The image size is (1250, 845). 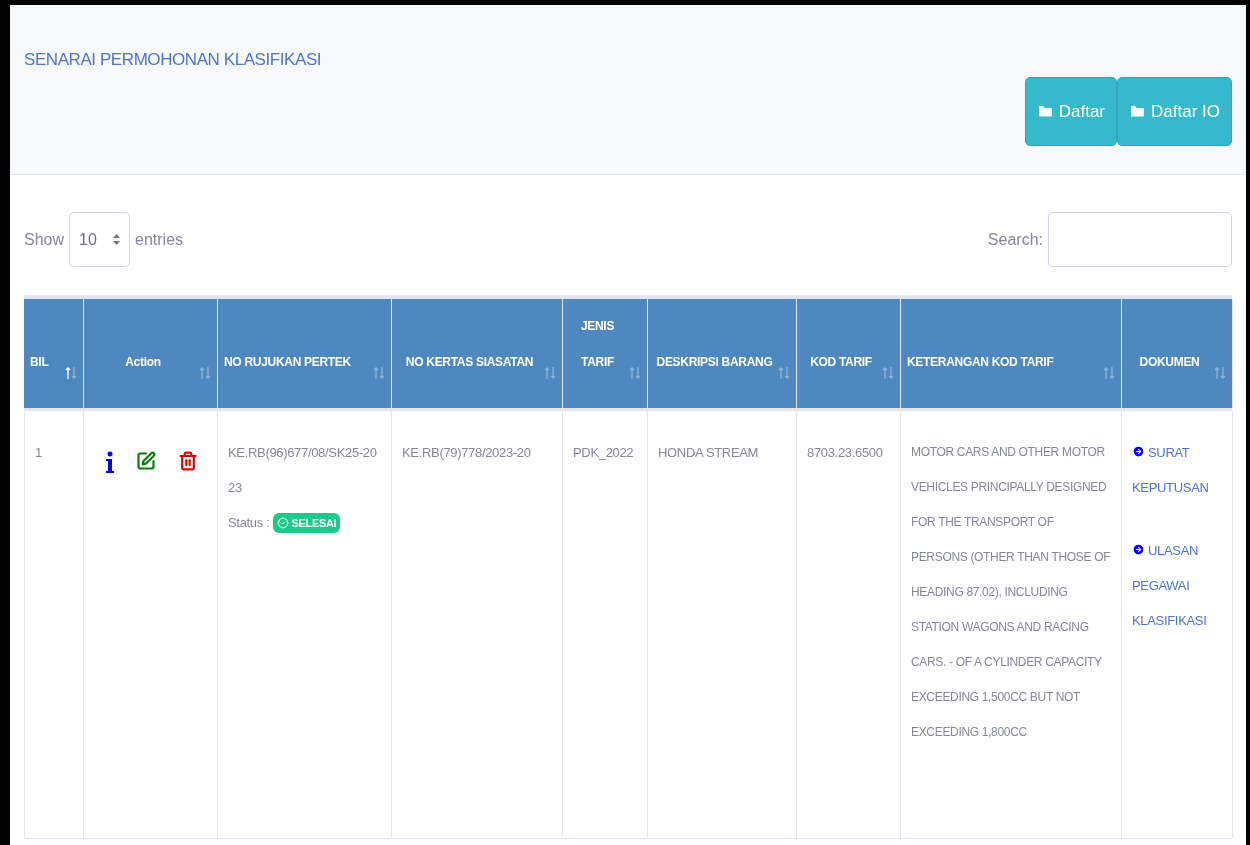 What do you see at coordinates (1174, 111) in the screenshot?
I see `add-button: Daftar IO` at bounding box center [1174, 111].